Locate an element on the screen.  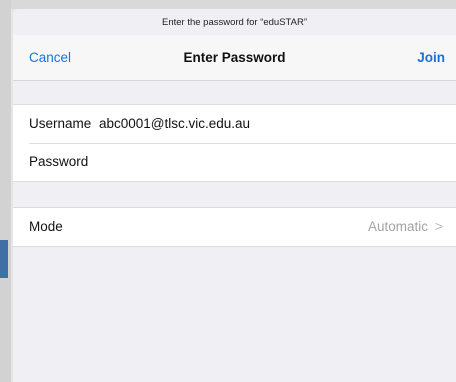
mode-label: Mode is located at coordinates (46, 226).